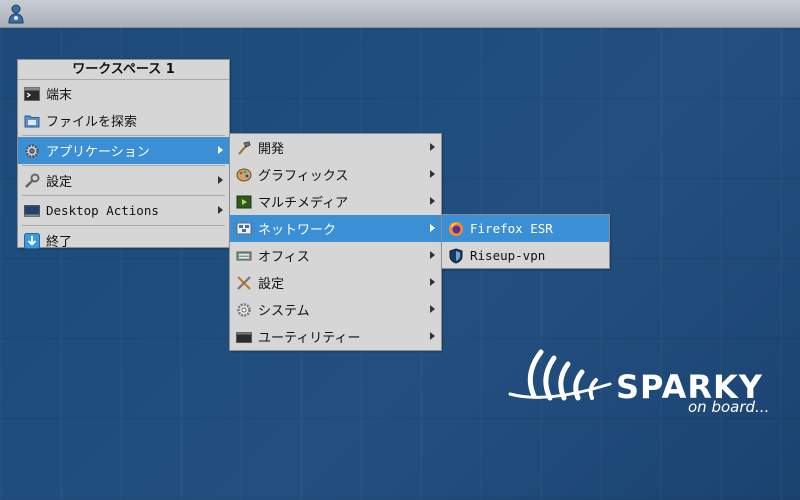 The width and height of the screenshot is (800, 500). I want to click on hammer-icon, so click(244, 147).